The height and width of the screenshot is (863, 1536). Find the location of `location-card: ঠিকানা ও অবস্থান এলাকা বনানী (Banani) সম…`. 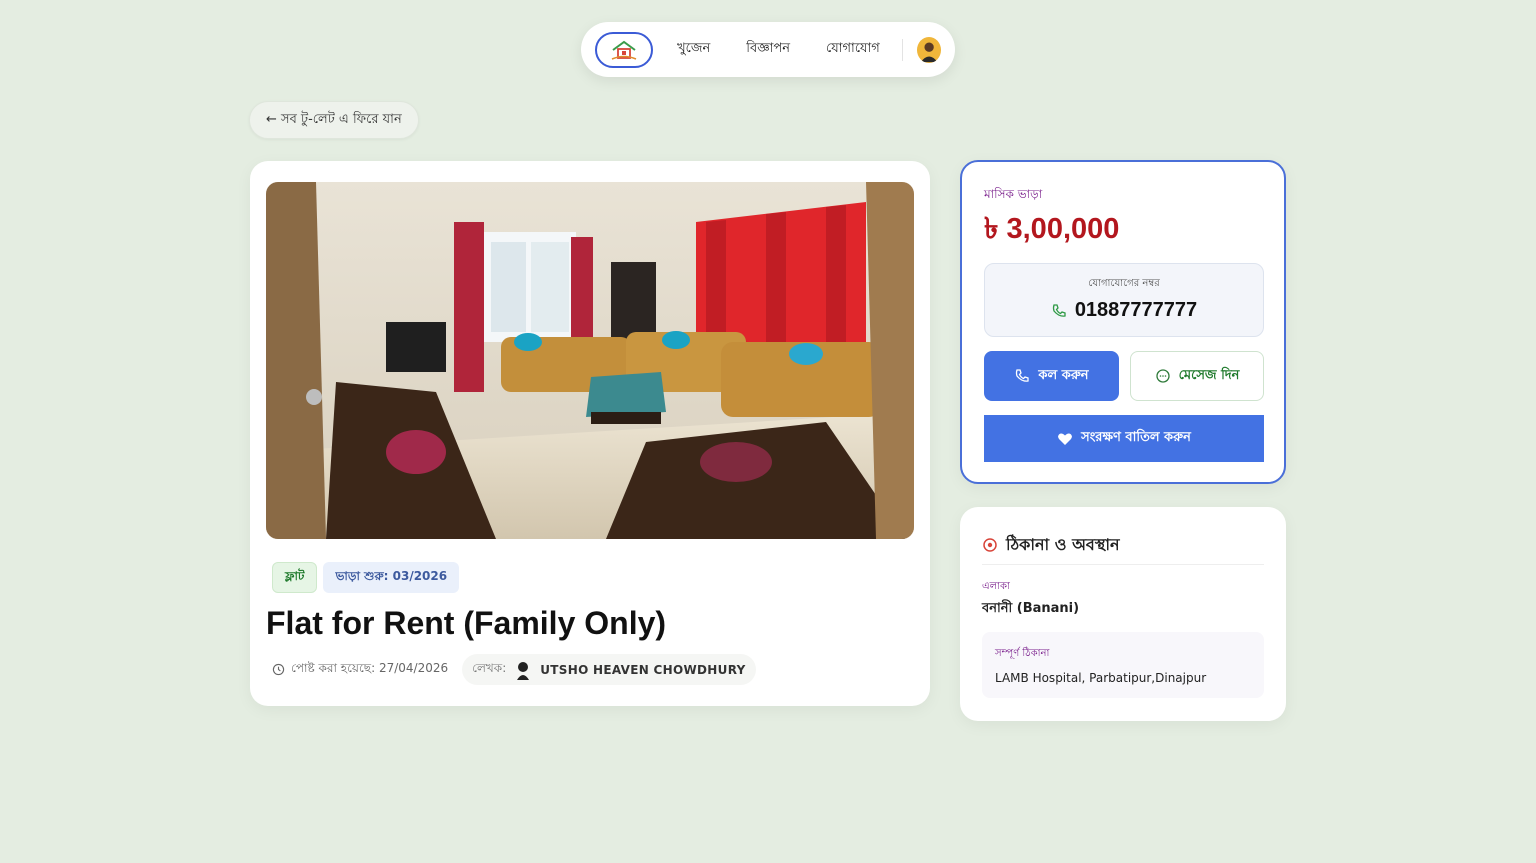

location-card: ঠিকানা ও অবস্থান এলাকা বনানী (Banani) সম… is located at coordinates (1123, 614).